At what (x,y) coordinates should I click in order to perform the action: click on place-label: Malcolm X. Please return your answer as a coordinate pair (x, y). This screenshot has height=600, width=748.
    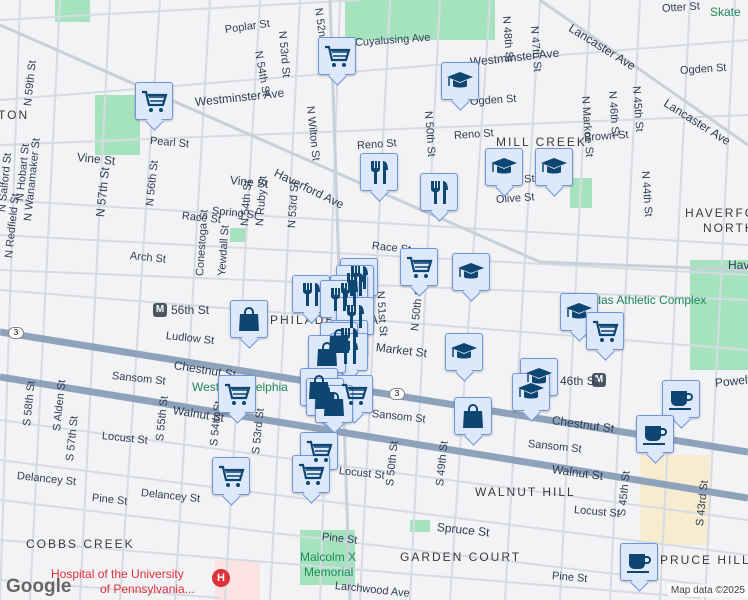
    Looking at the image, I should click on (328, 557).